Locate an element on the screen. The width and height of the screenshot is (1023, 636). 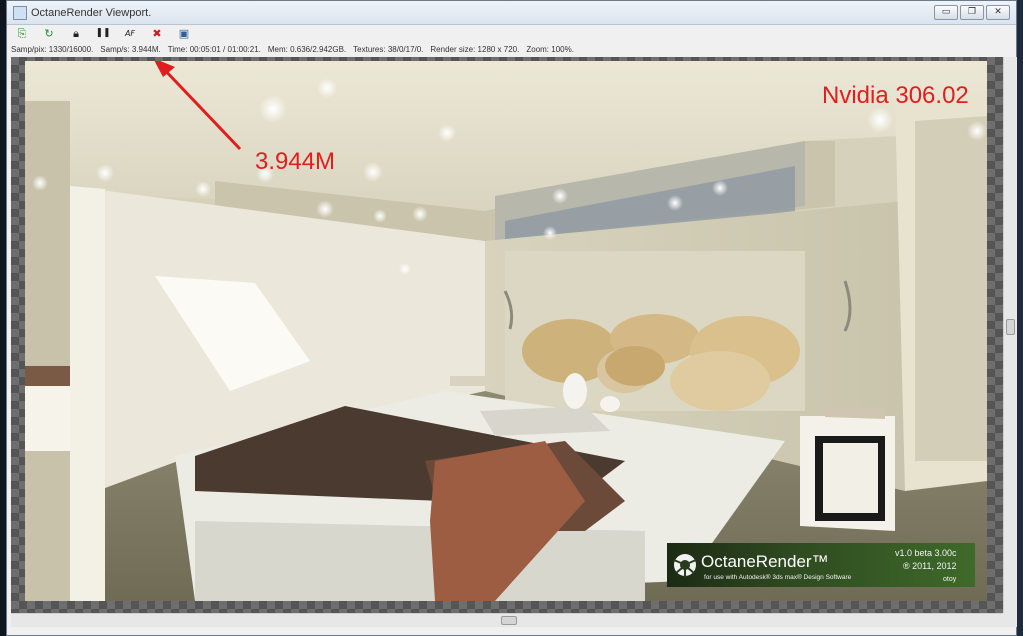
title-bar: OctaneRender Viewport. ▭ ❐ ✕ is located at coordinates (511, 13).